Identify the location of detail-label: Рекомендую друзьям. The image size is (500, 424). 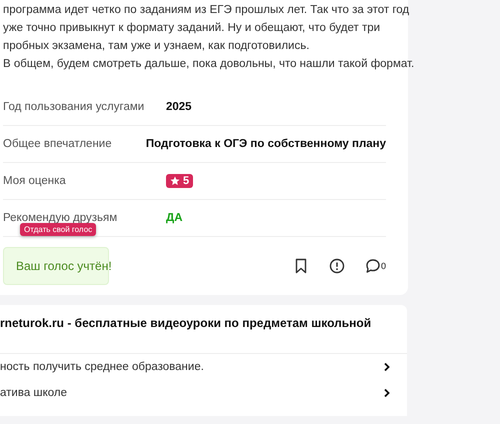
(60, 218).